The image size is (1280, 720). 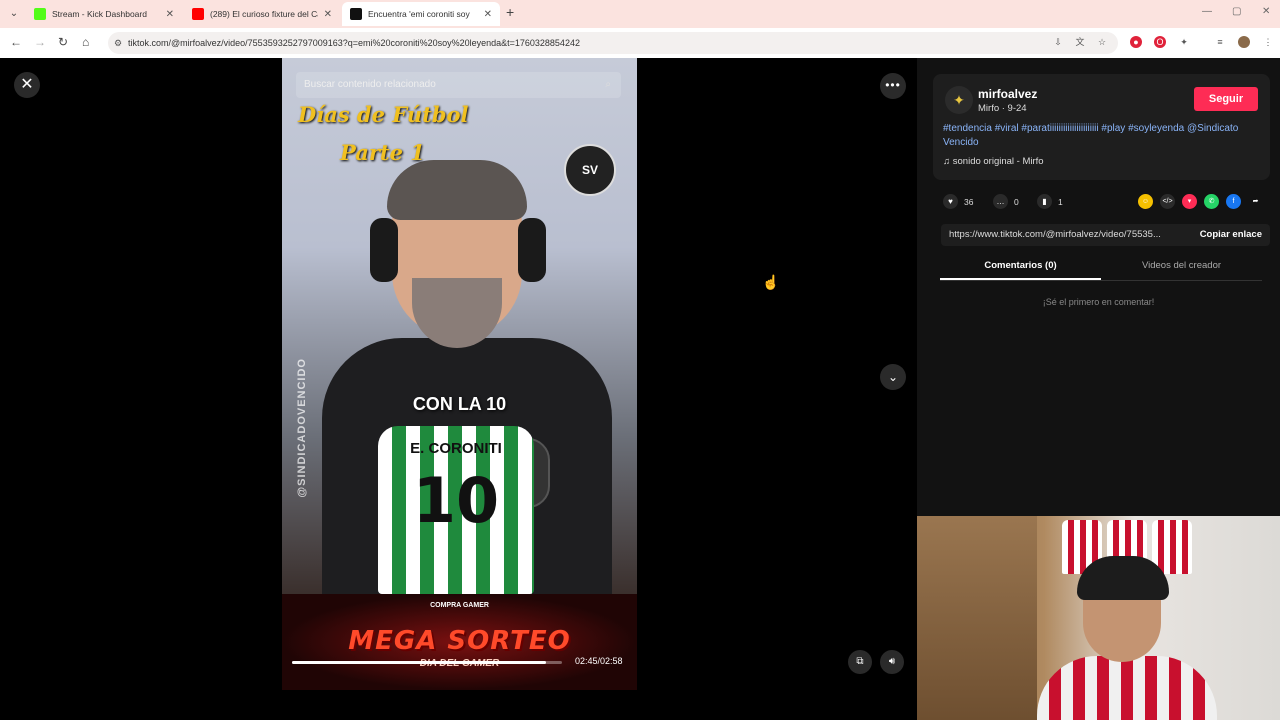 I want to click on tab-search-icon: ⌄, so click(x=14, y=14).